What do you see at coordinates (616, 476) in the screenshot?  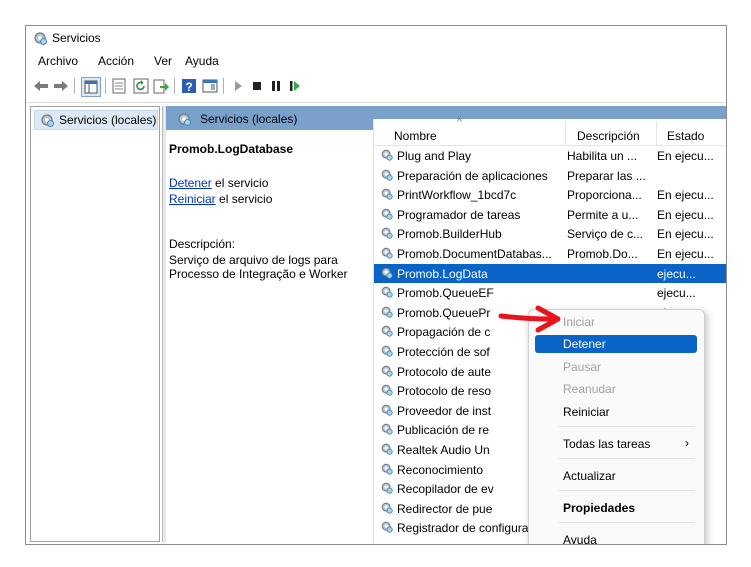 I see `ctx-refresh: Actualizar` at bounding box center [616, 476].